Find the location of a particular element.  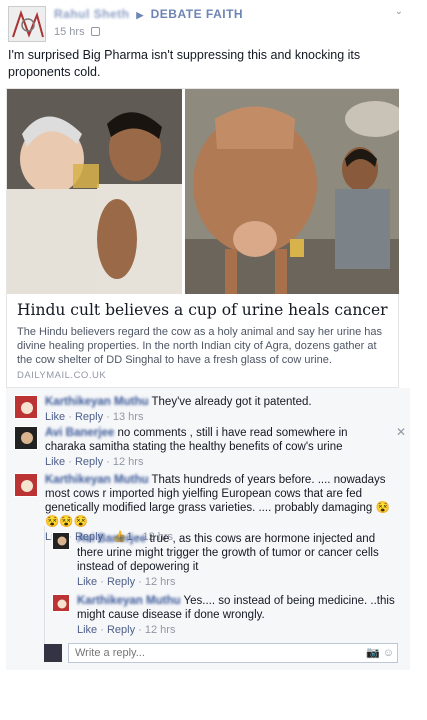

chevron-down-icon: ⌄ is located at coordinates (399, 11).